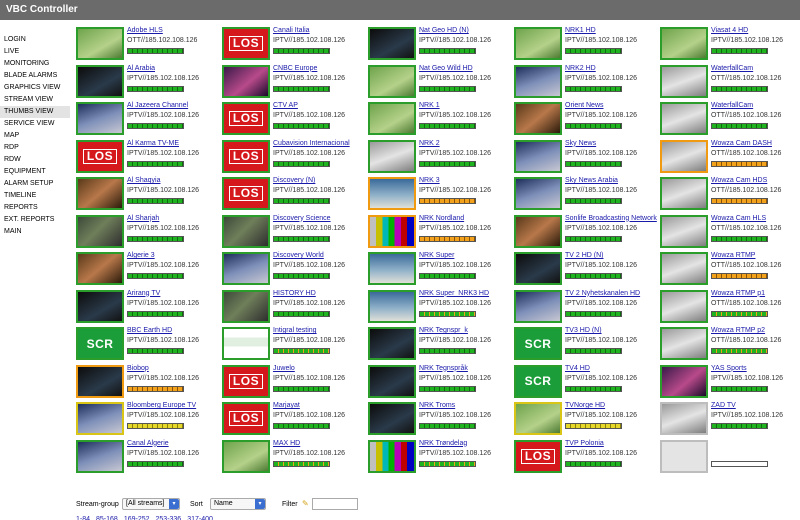 Image resolution: width=800 pixels, height=520 pixels. Describe the element at coordinates (148, 268) in the screenshot. I see `stream-tile: Algerie 3 IPTV//185.102.108.126` at that location.